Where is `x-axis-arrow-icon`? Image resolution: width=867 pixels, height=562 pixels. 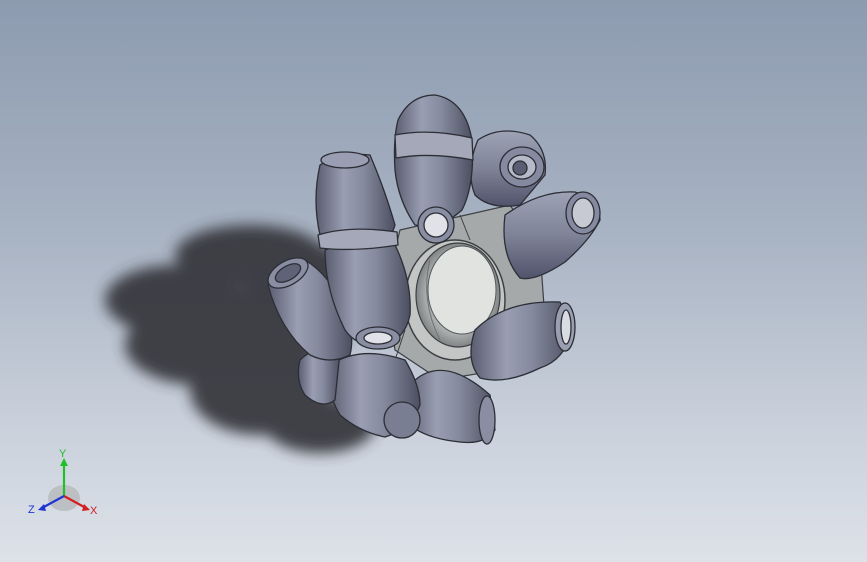
x-axis-arrow-icon is located at coordinates (86, 507).